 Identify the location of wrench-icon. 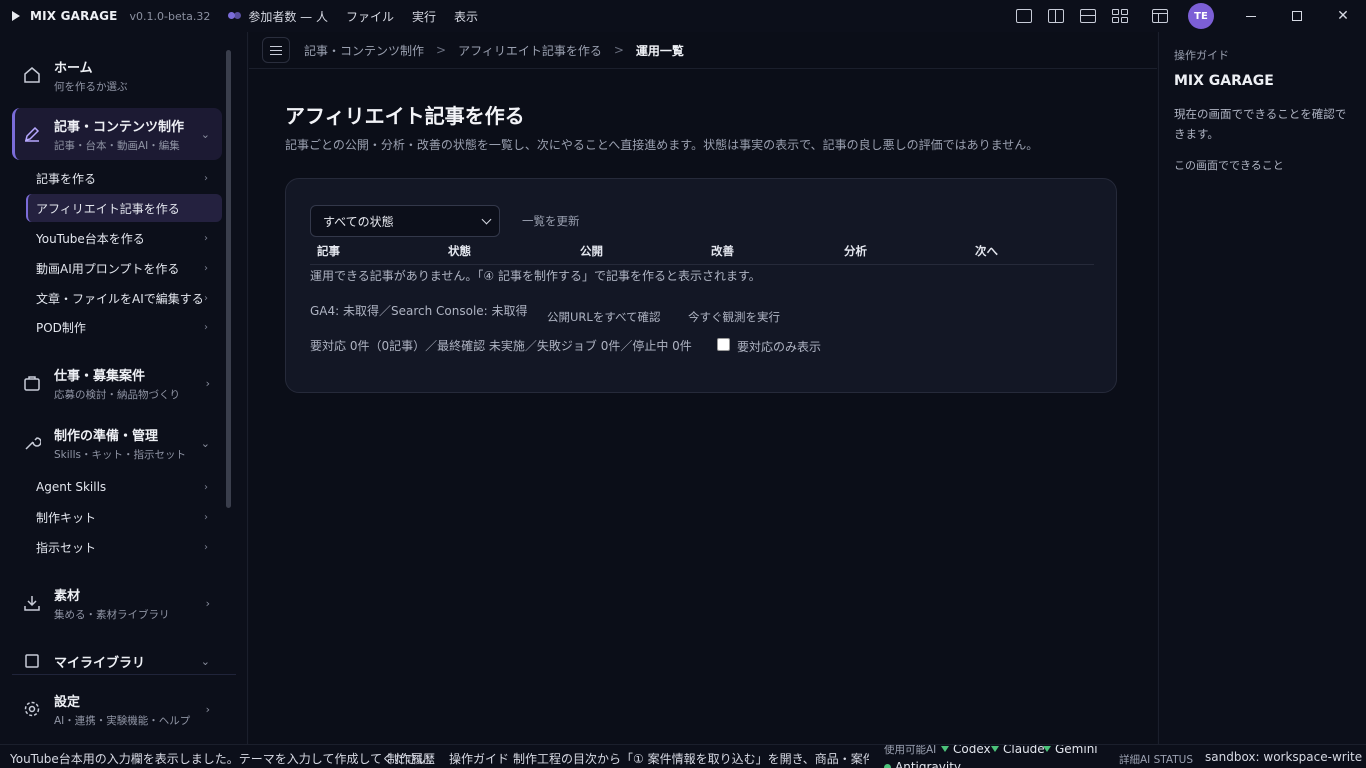
(32, 443).